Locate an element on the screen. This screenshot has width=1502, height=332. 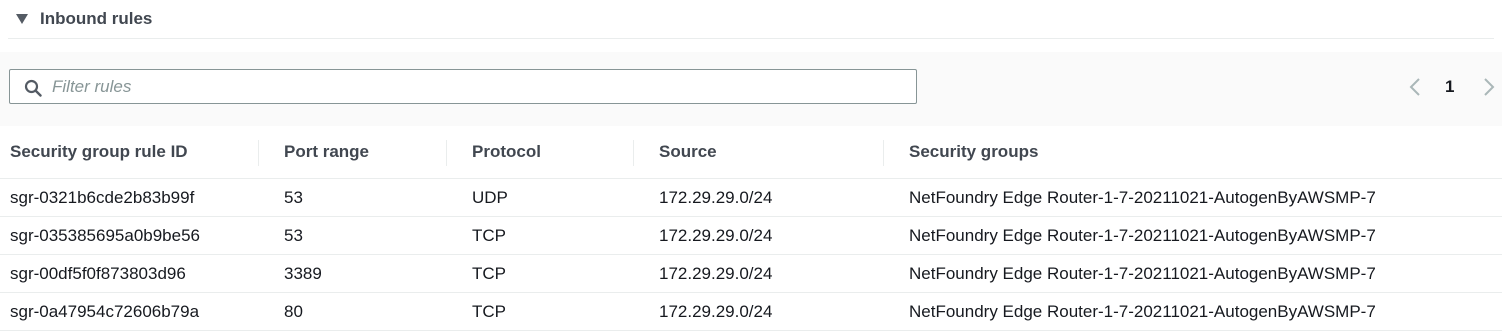
port-range-cell: 3389 is located at coordinates (353, 273).